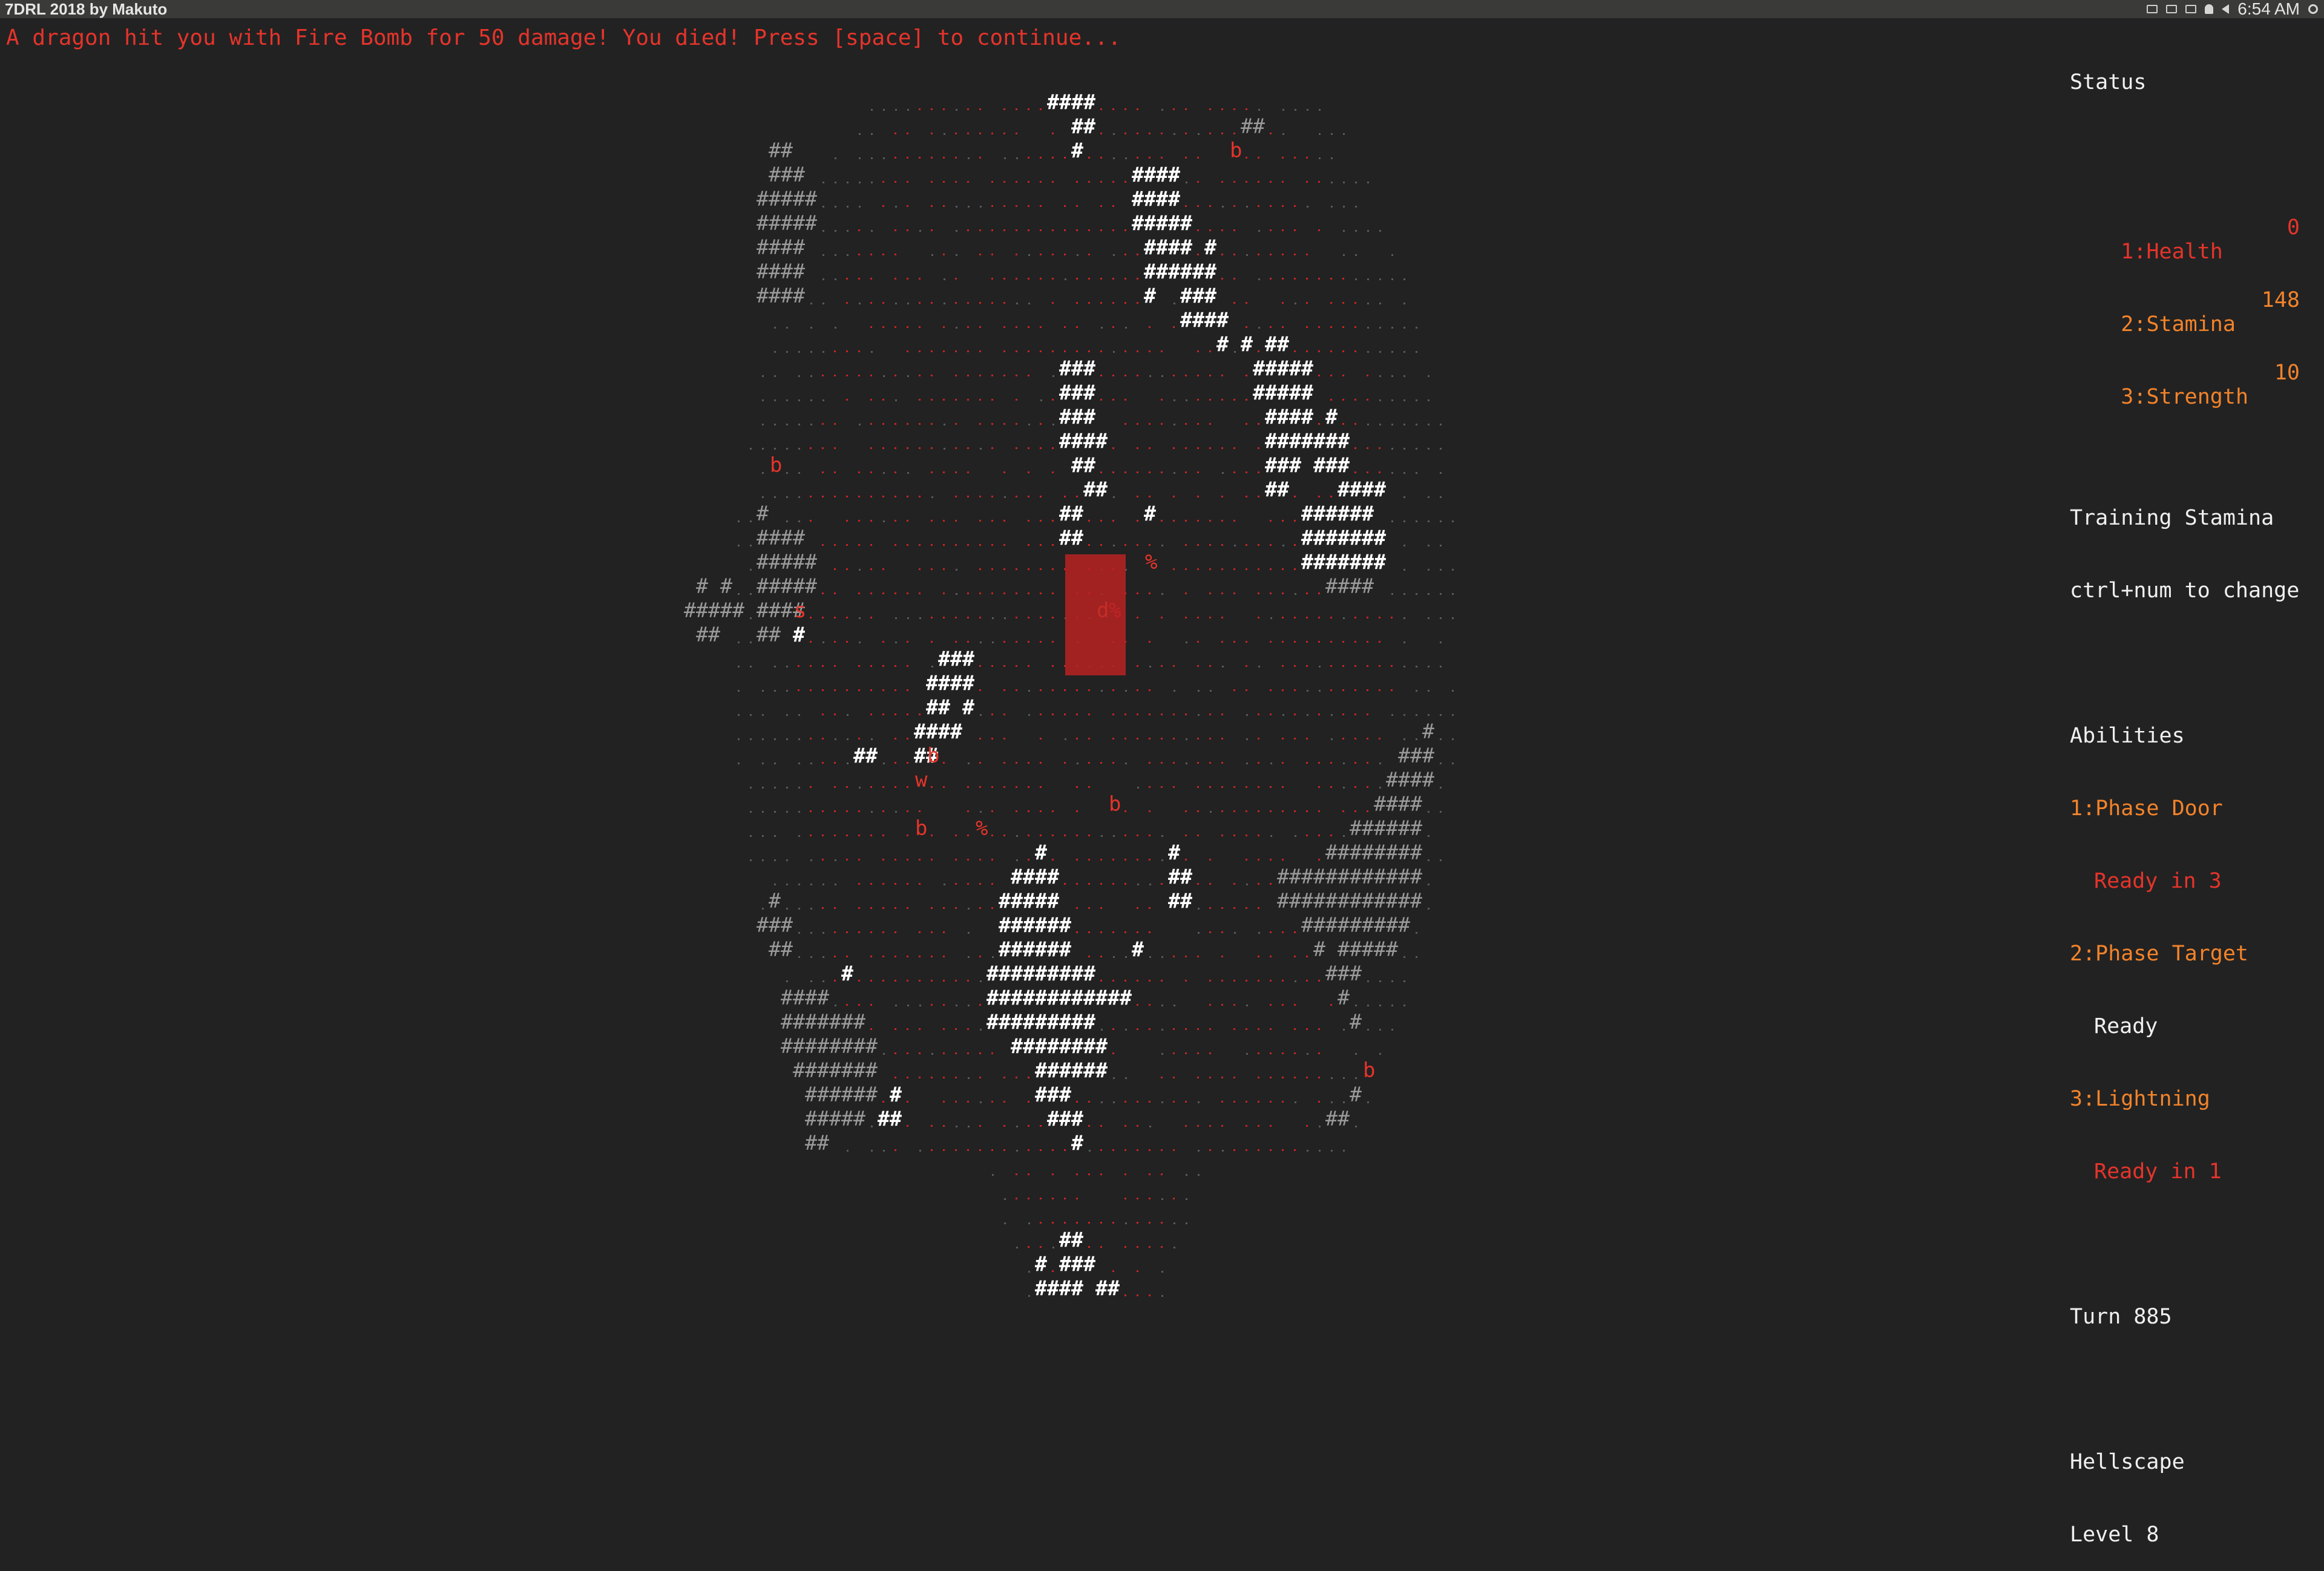 The image size is (2324, 1571). I want to click on ability-state: Ready in 3, so click(2158, 881).